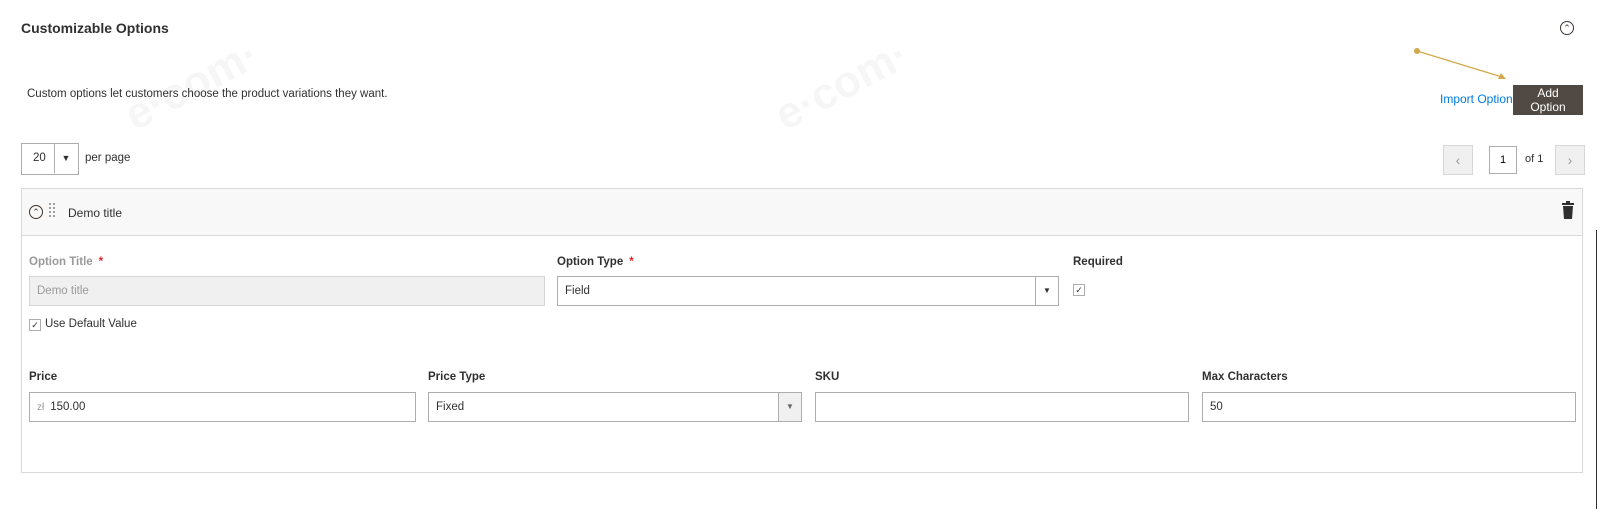 The width and height of the screenshot is (1600, 509). I want to click on use-default-label: Use Default Value, so click(91, 324).